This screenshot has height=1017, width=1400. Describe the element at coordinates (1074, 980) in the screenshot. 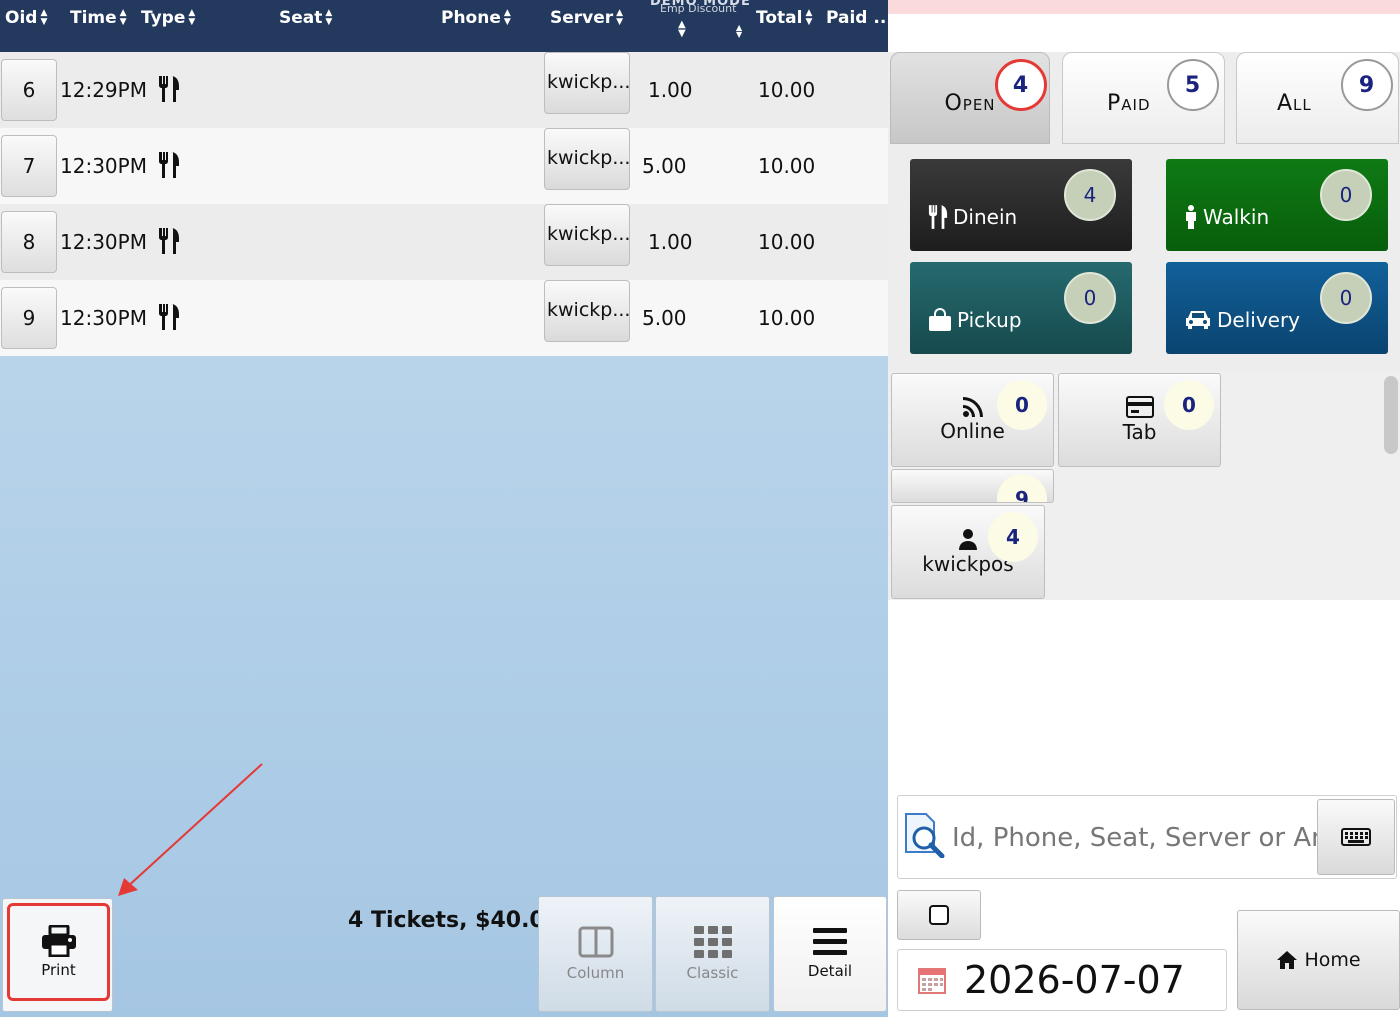

I see `date-value: 2026-07-07` at that location.